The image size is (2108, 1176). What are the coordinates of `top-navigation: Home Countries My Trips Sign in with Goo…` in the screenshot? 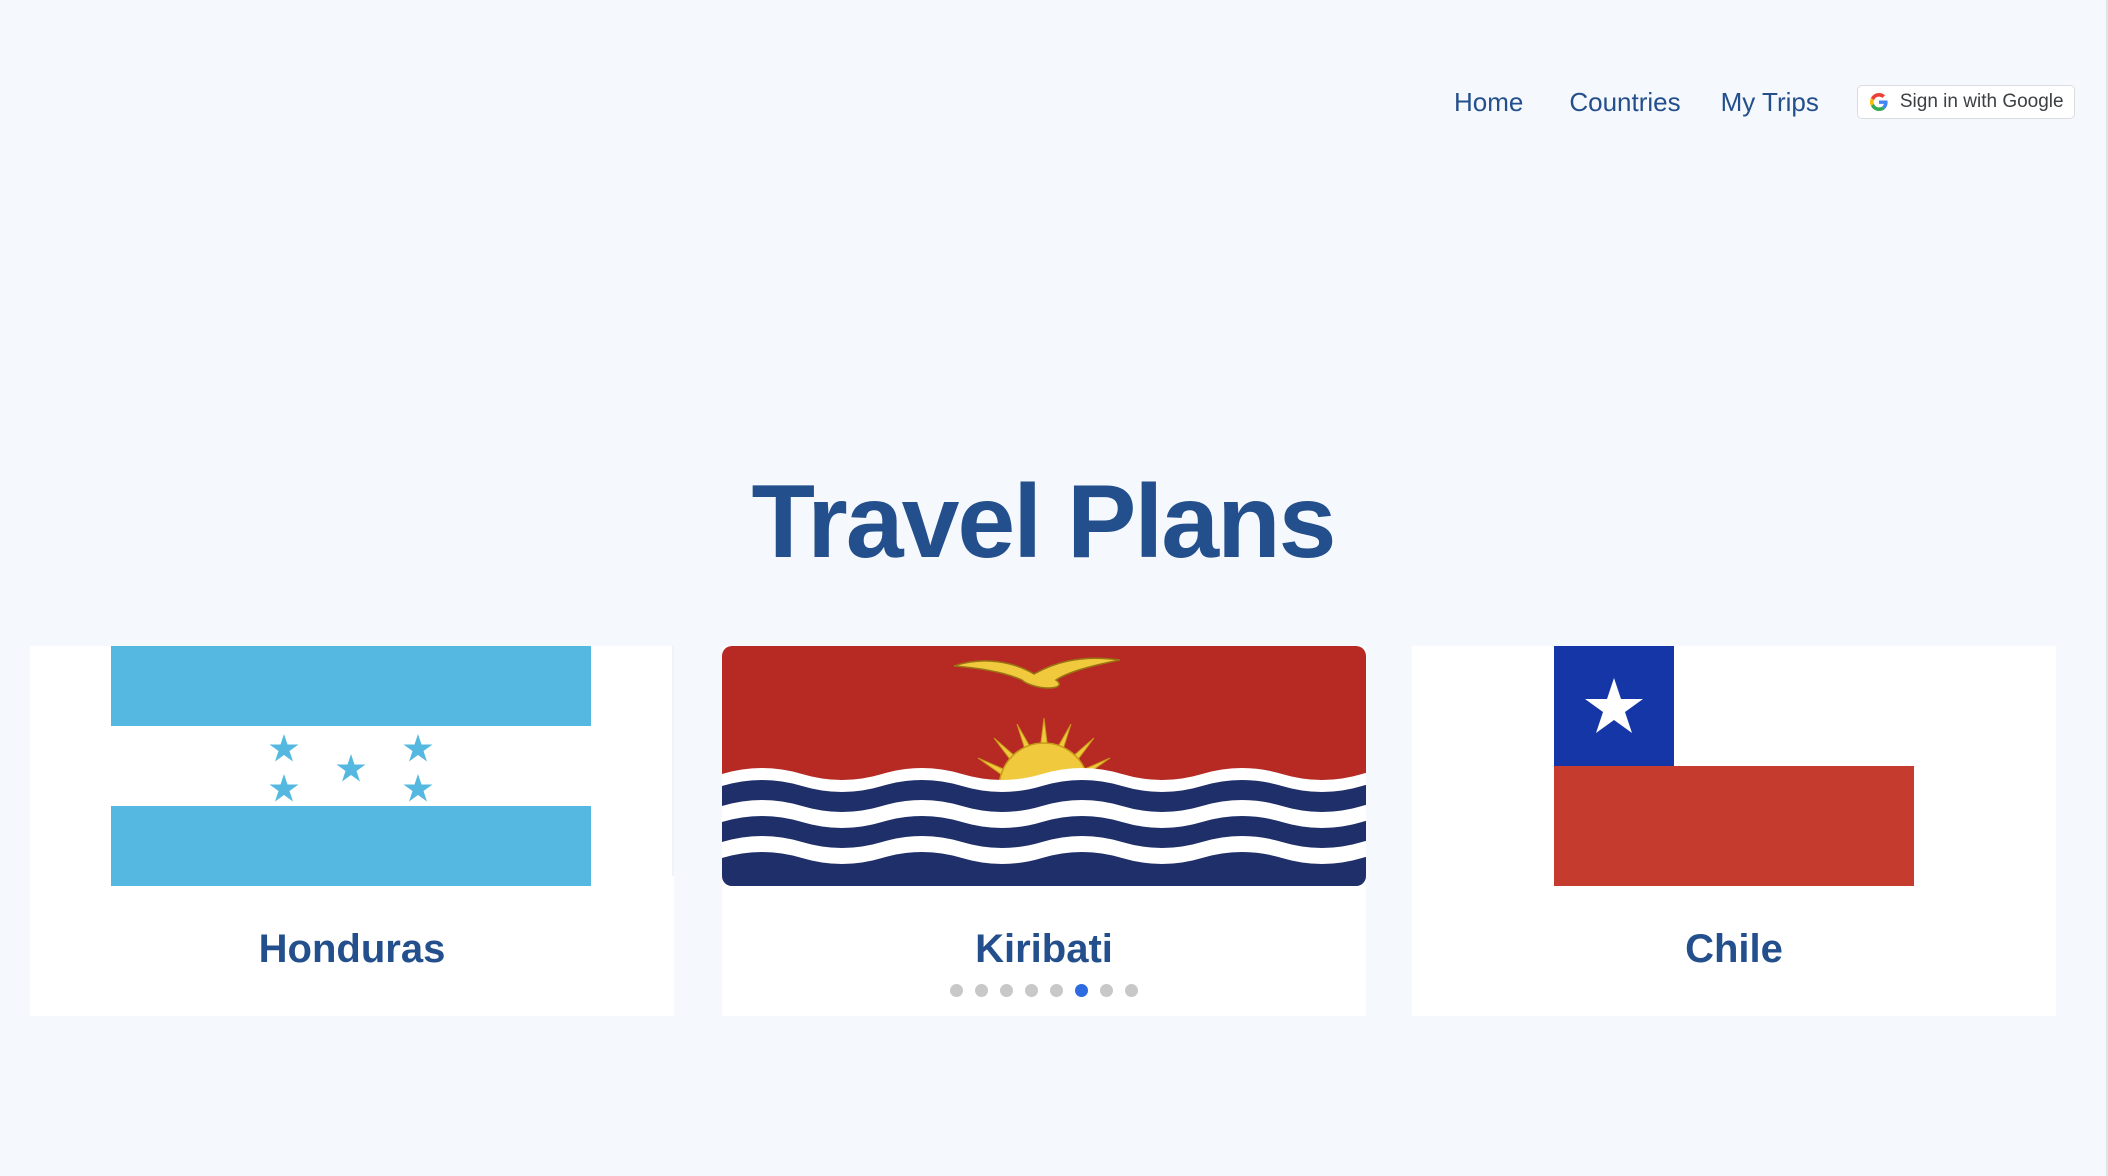 It's located at (1757, 102).